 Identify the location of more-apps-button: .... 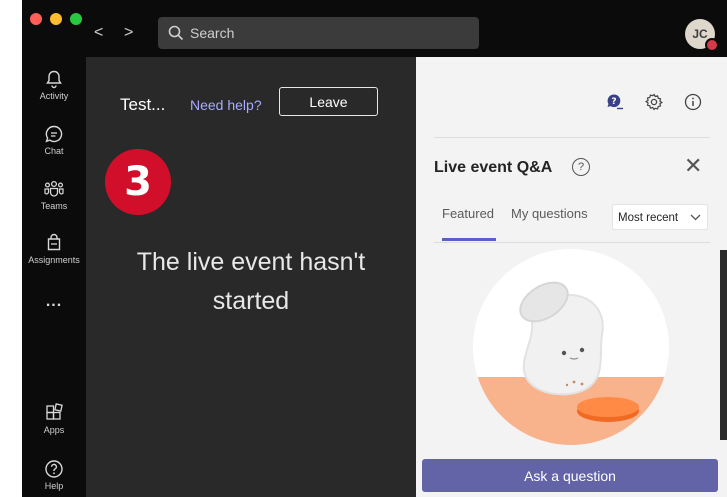
(54, 302).